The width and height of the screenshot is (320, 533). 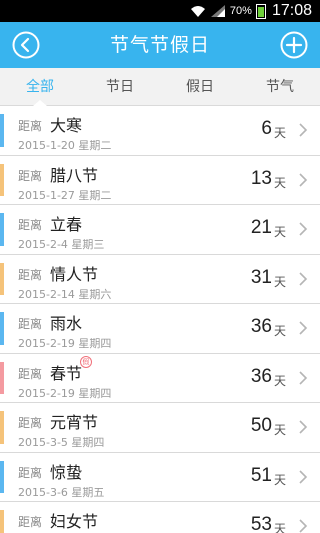 I want to click on list-item: 距离 雨水 2015-2-19 星期四 36 天, so click(x=160, y=329).